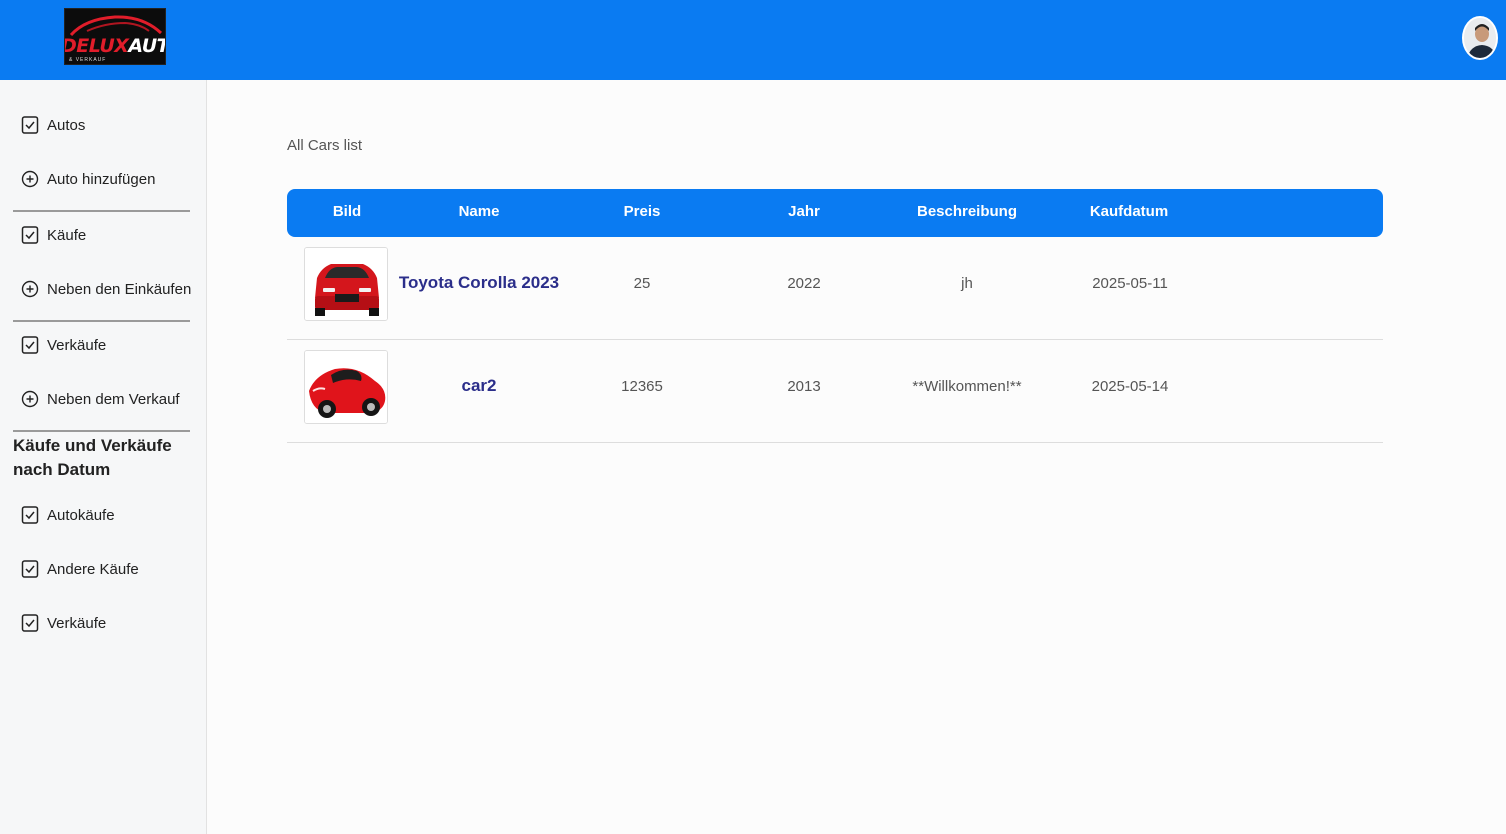  What do you see at coordinates (967, 386) in the screenshot?
I see `car-description: **Willkommen!**` at bounding box center [967, 386].